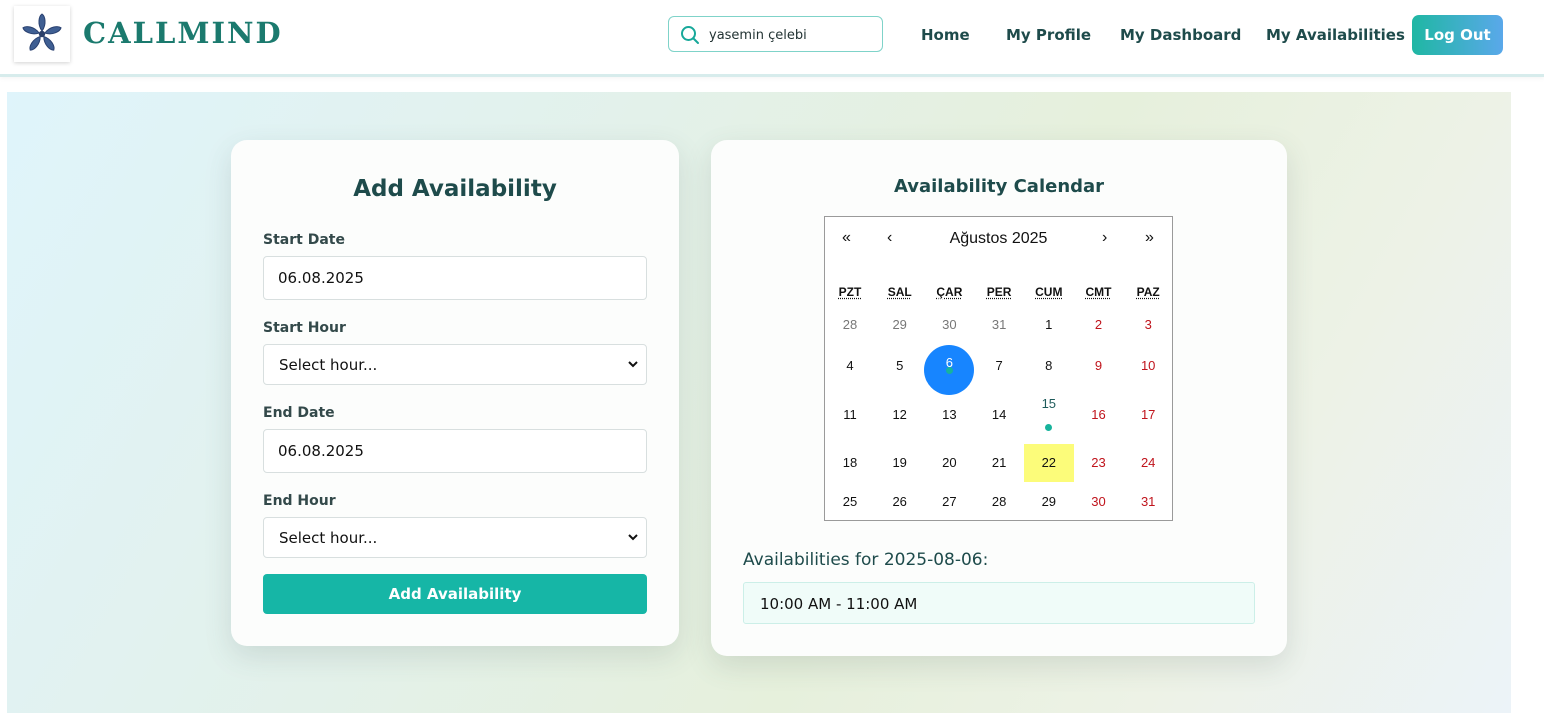  I want to click on start-date-input, so click(455, 278).